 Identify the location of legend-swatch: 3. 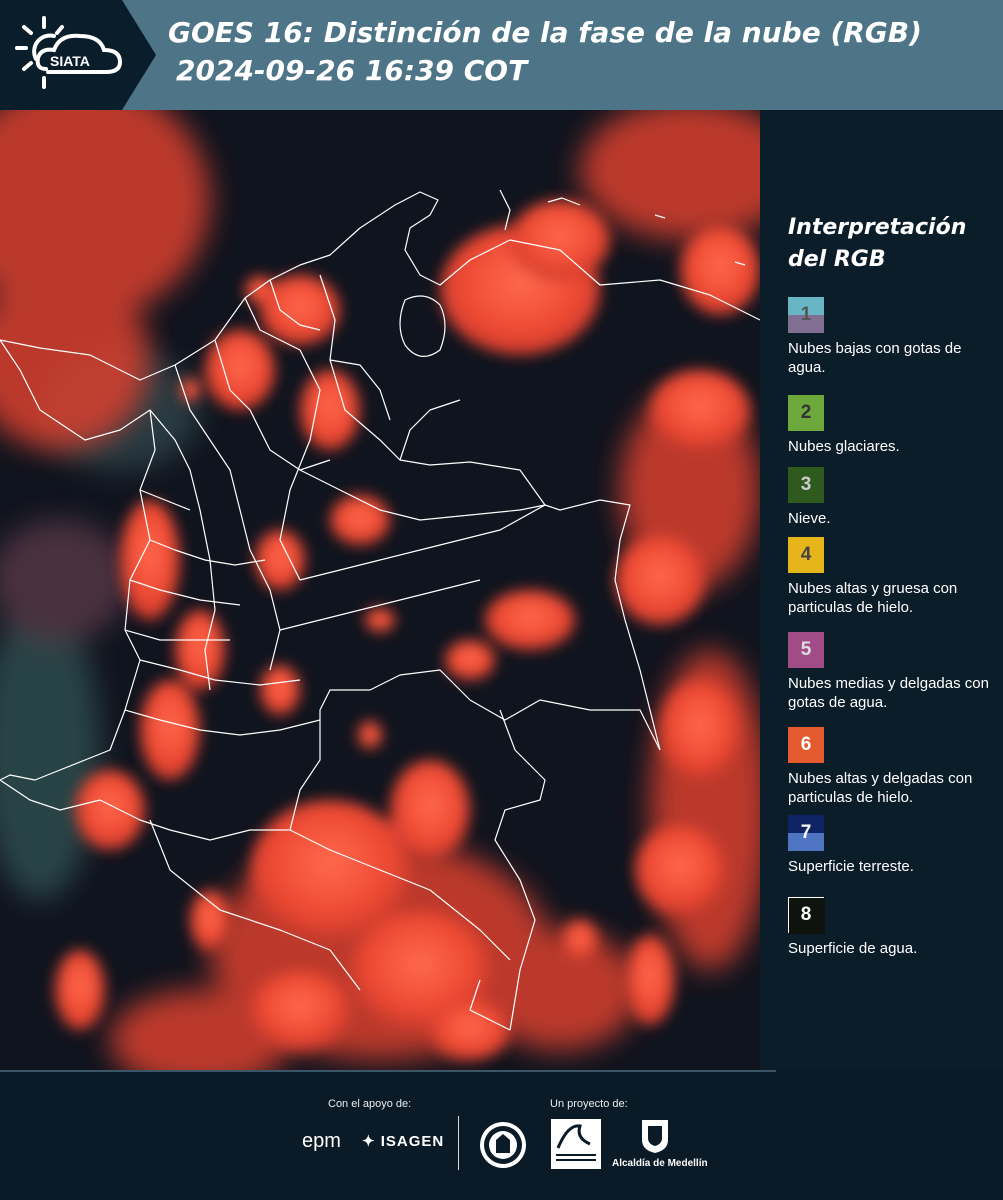
(806, 485).